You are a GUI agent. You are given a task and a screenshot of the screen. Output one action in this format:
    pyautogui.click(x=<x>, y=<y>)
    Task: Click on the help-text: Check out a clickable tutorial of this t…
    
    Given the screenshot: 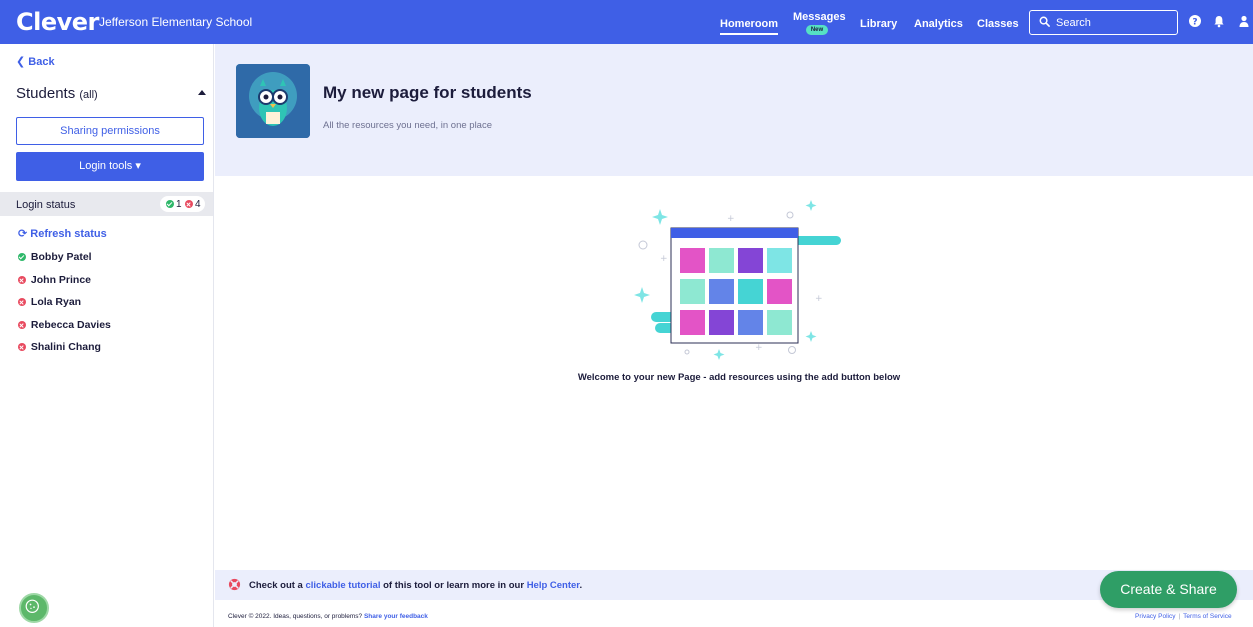 What is the action you would take?
    pyautogui.click(x=415, y=585)
    